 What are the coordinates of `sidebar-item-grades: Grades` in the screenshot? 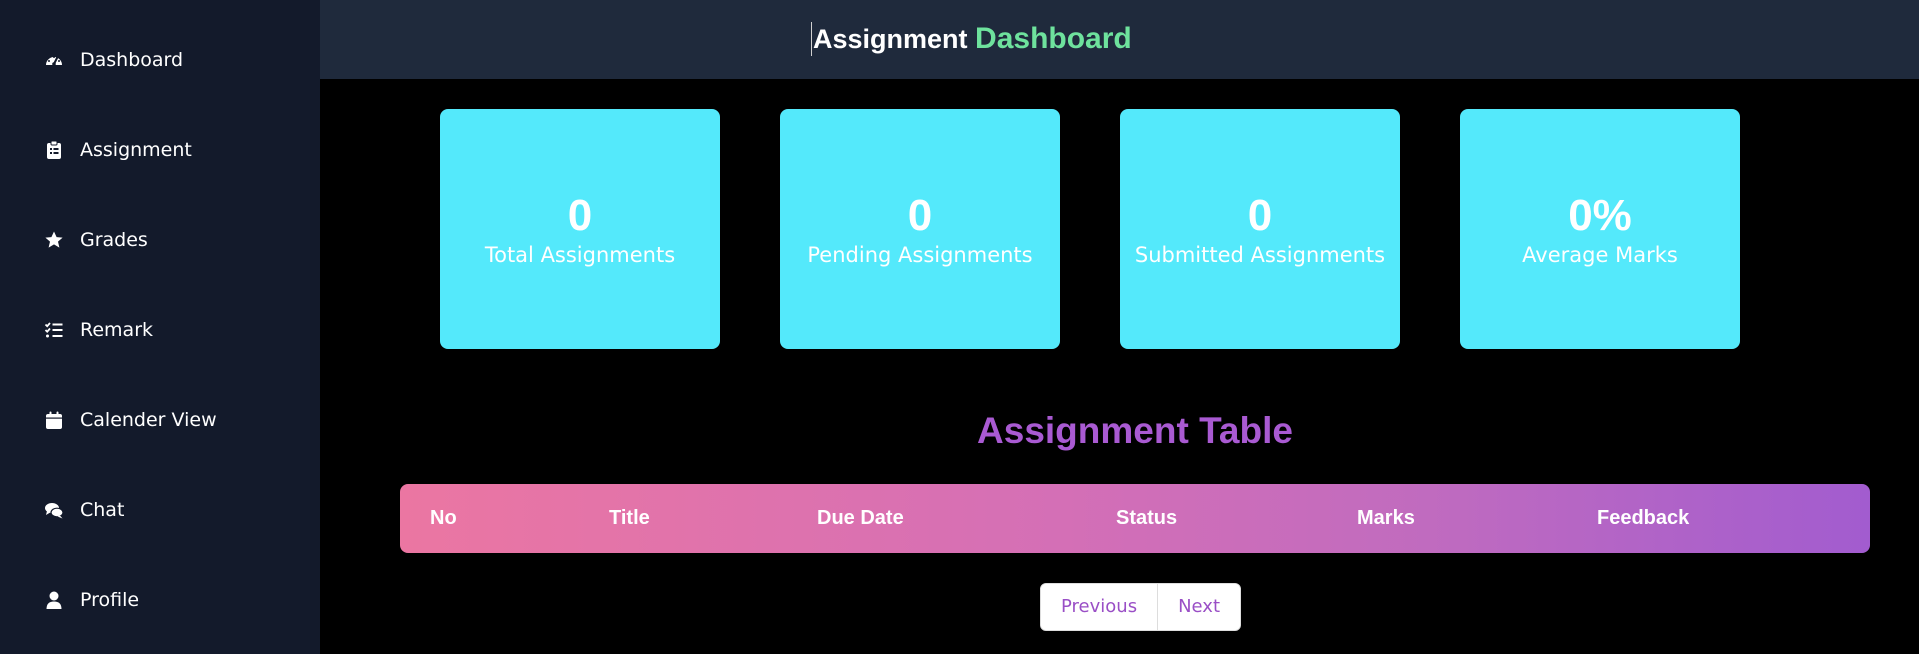 It's located at (96, 240).